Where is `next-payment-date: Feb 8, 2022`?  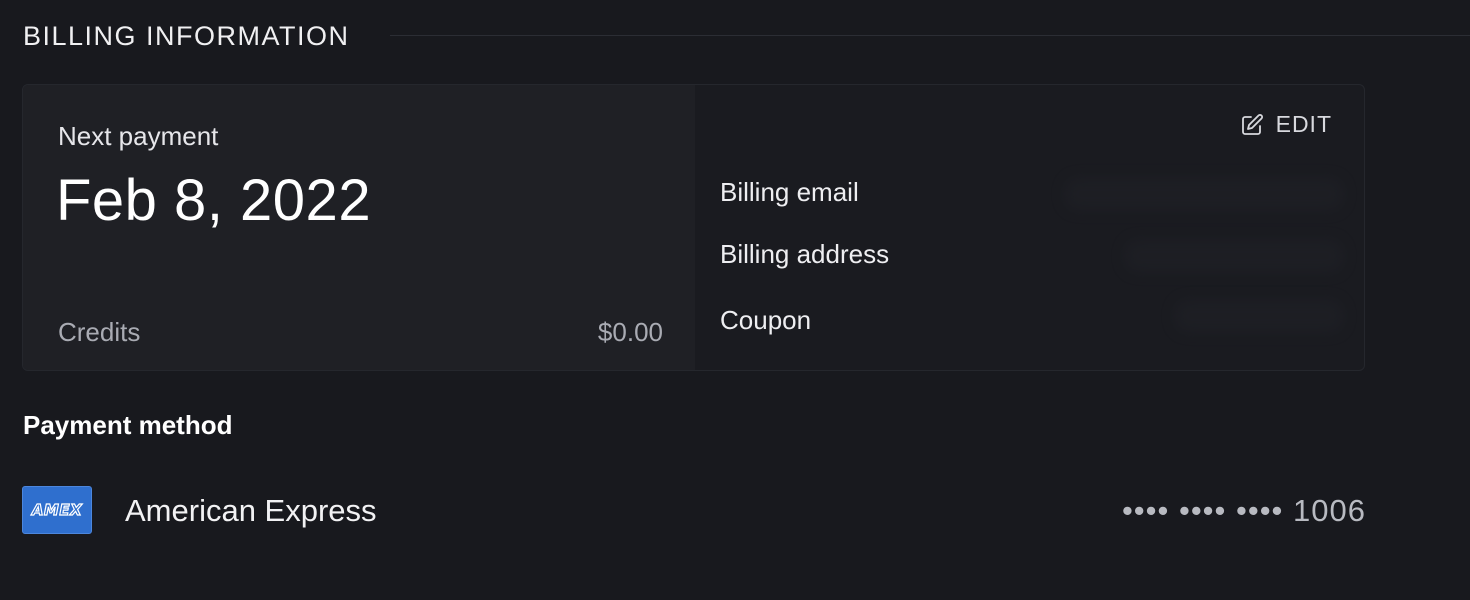 next-payment-date: Feb 8, 2022 is located at coordinates (214, 200).